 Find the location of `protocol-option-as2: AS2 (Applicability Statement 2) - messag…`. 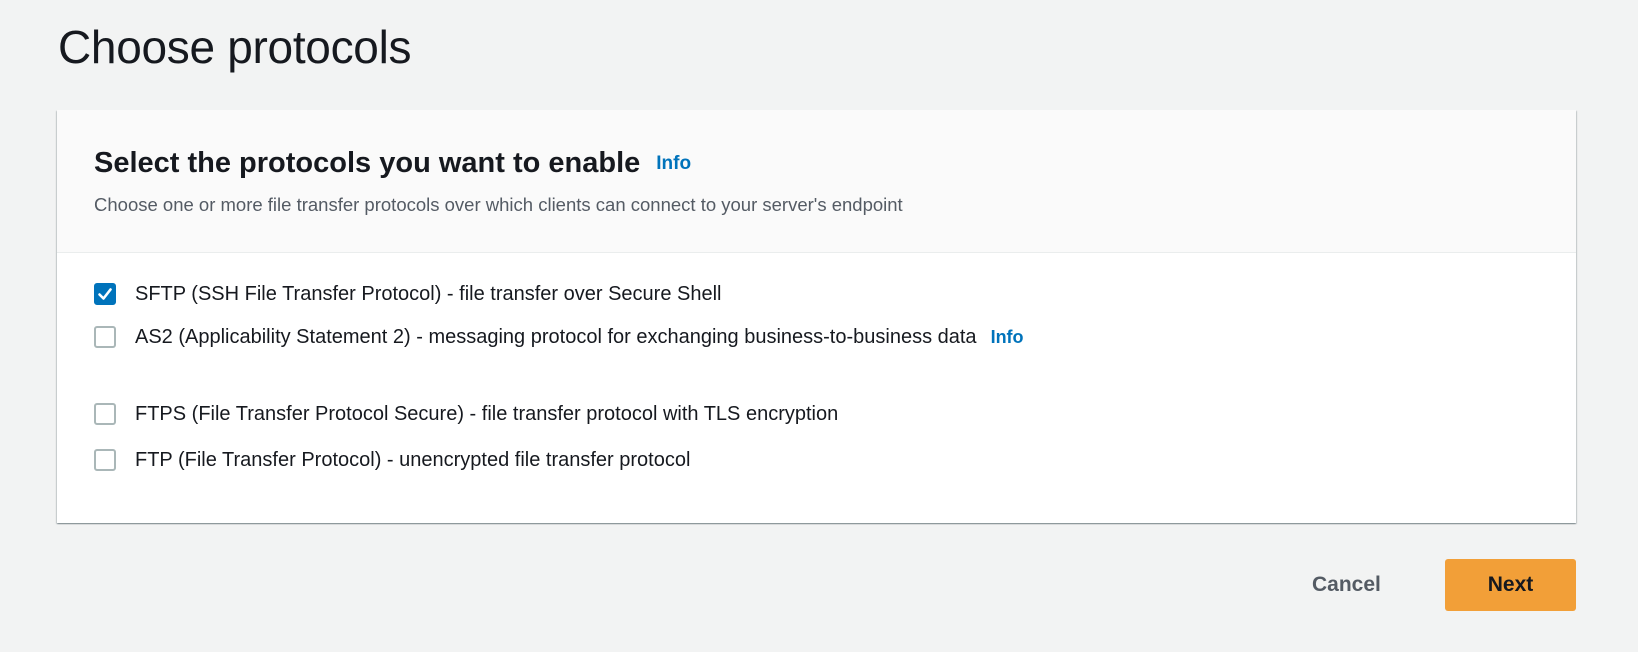

protocol-option-as2: AS2 (Applicability Statement 2) - messag… is located at coordinates (629, 337).